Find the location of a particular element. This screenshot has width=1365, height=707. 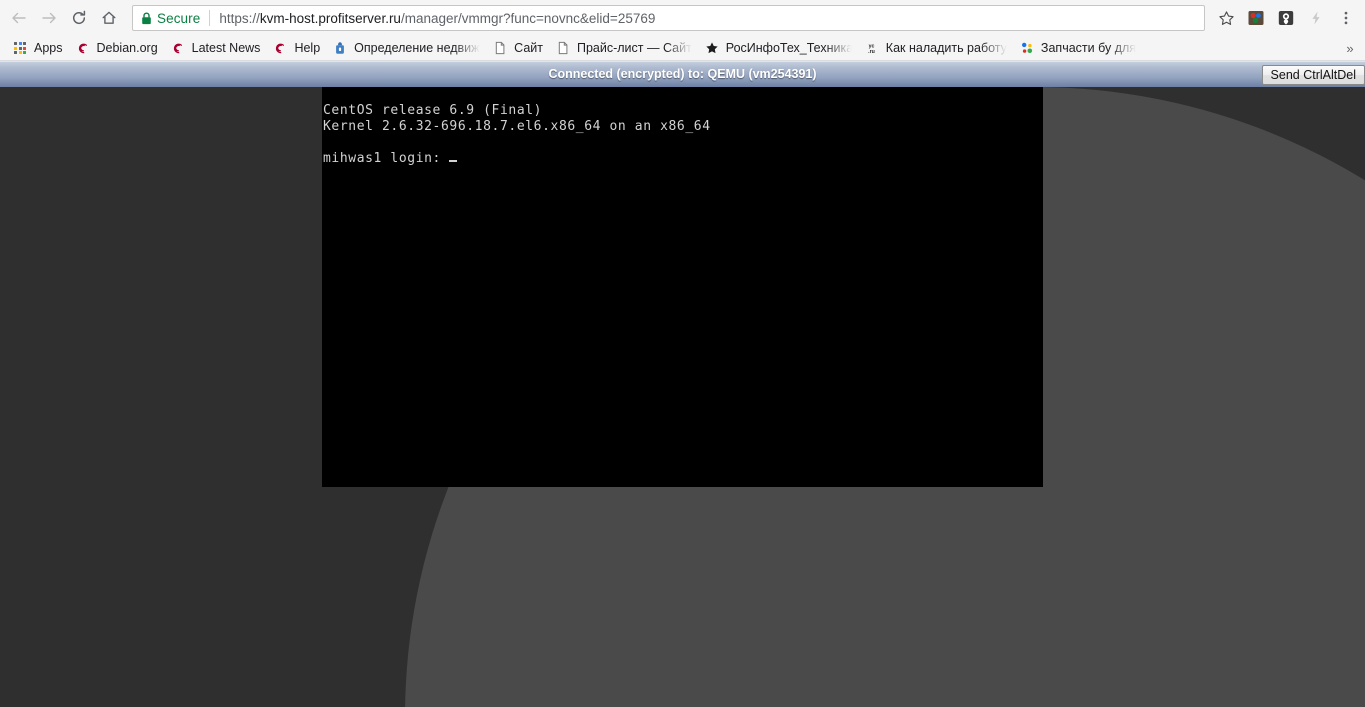

bookmark-item-help: Help is located at coordinates (296, 48).